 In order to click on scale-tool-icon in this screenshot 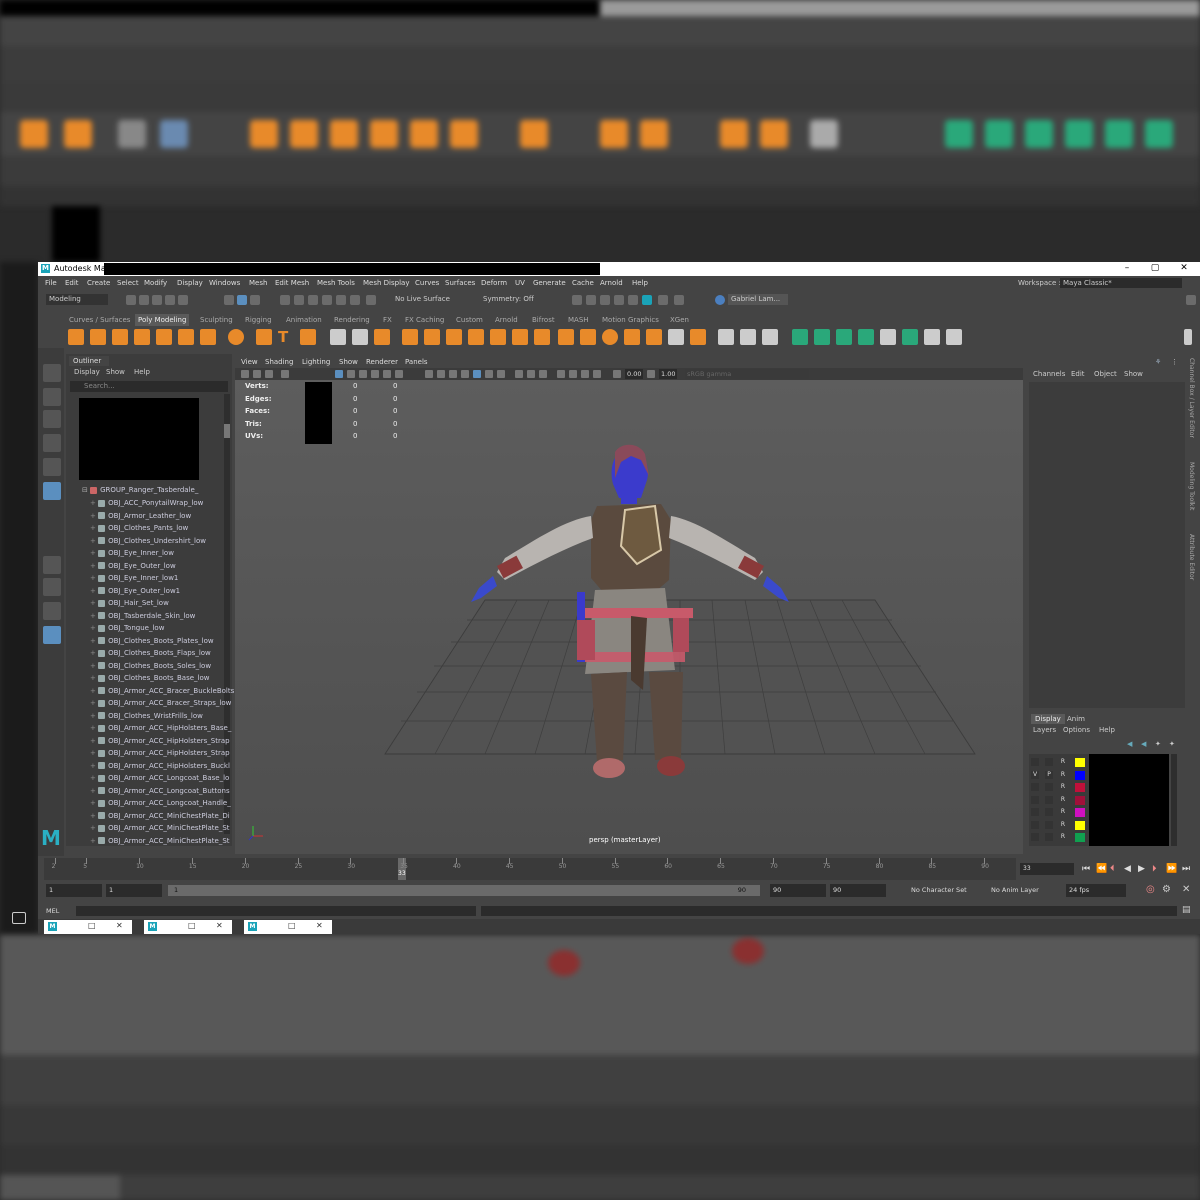, I will do `click(52, 491)`.